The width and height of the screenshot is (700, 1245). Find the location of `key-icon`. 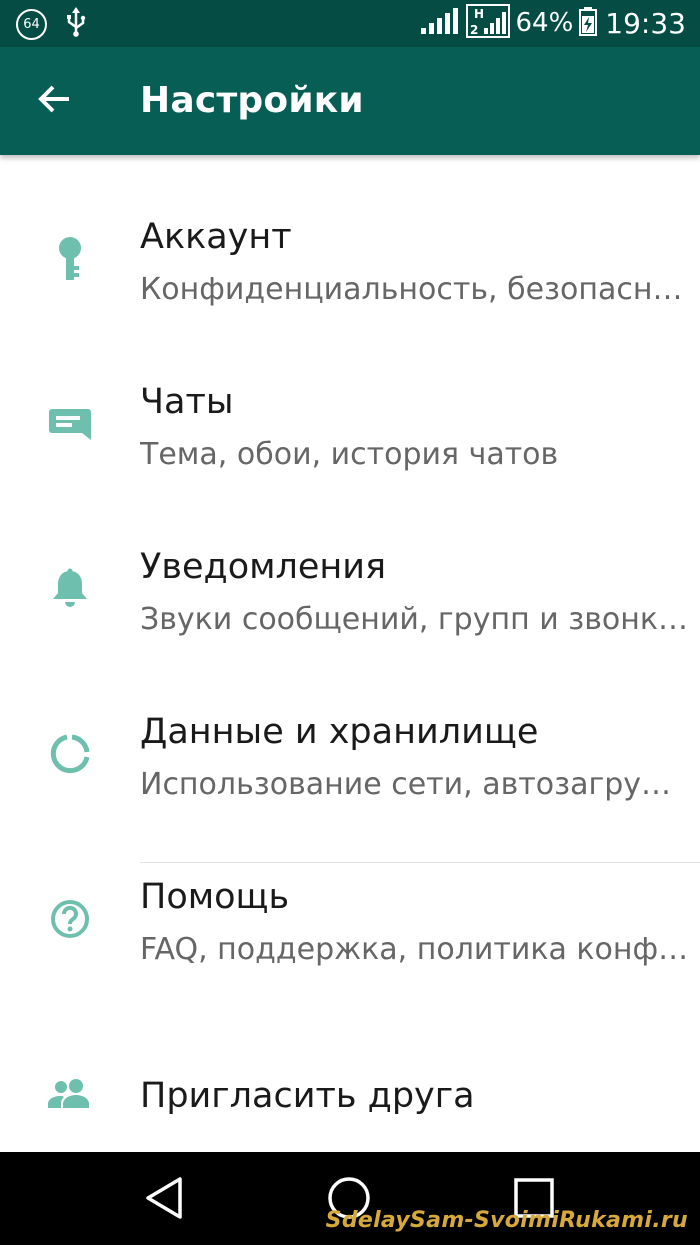

key-icon is located at coordinates (70, 259).